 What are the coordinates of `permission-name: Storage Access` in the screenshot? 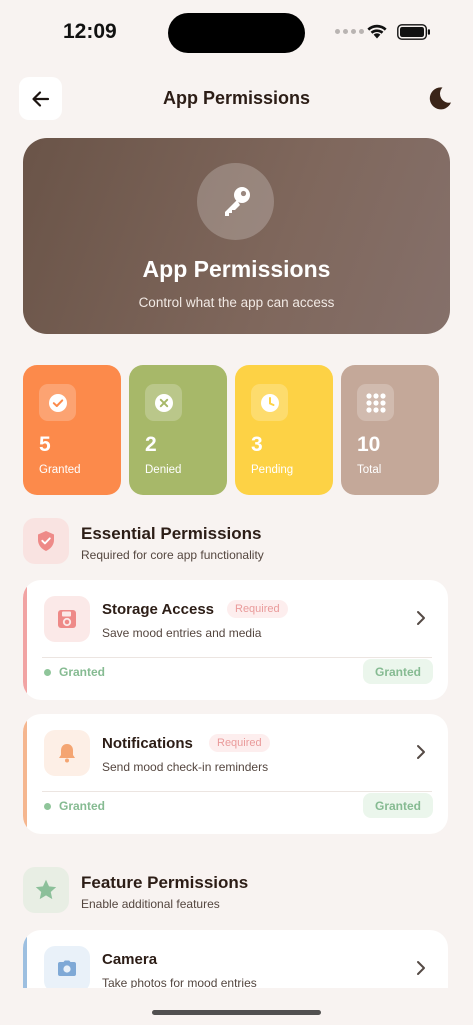 It's located at (158, 609).